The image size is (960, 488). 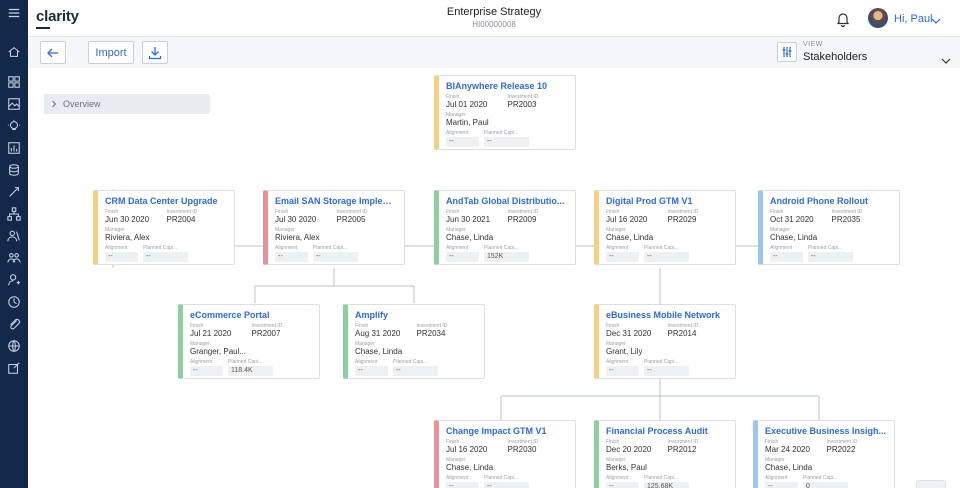 I want to click on investment-id: PR2005, so click(x=351, y=219).